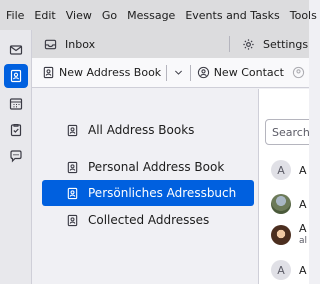 The width and height of the screenshot is (320, 284). Describe the element at coordinates (229, 44) in the screenshot. I see `tab-separator` at that location.